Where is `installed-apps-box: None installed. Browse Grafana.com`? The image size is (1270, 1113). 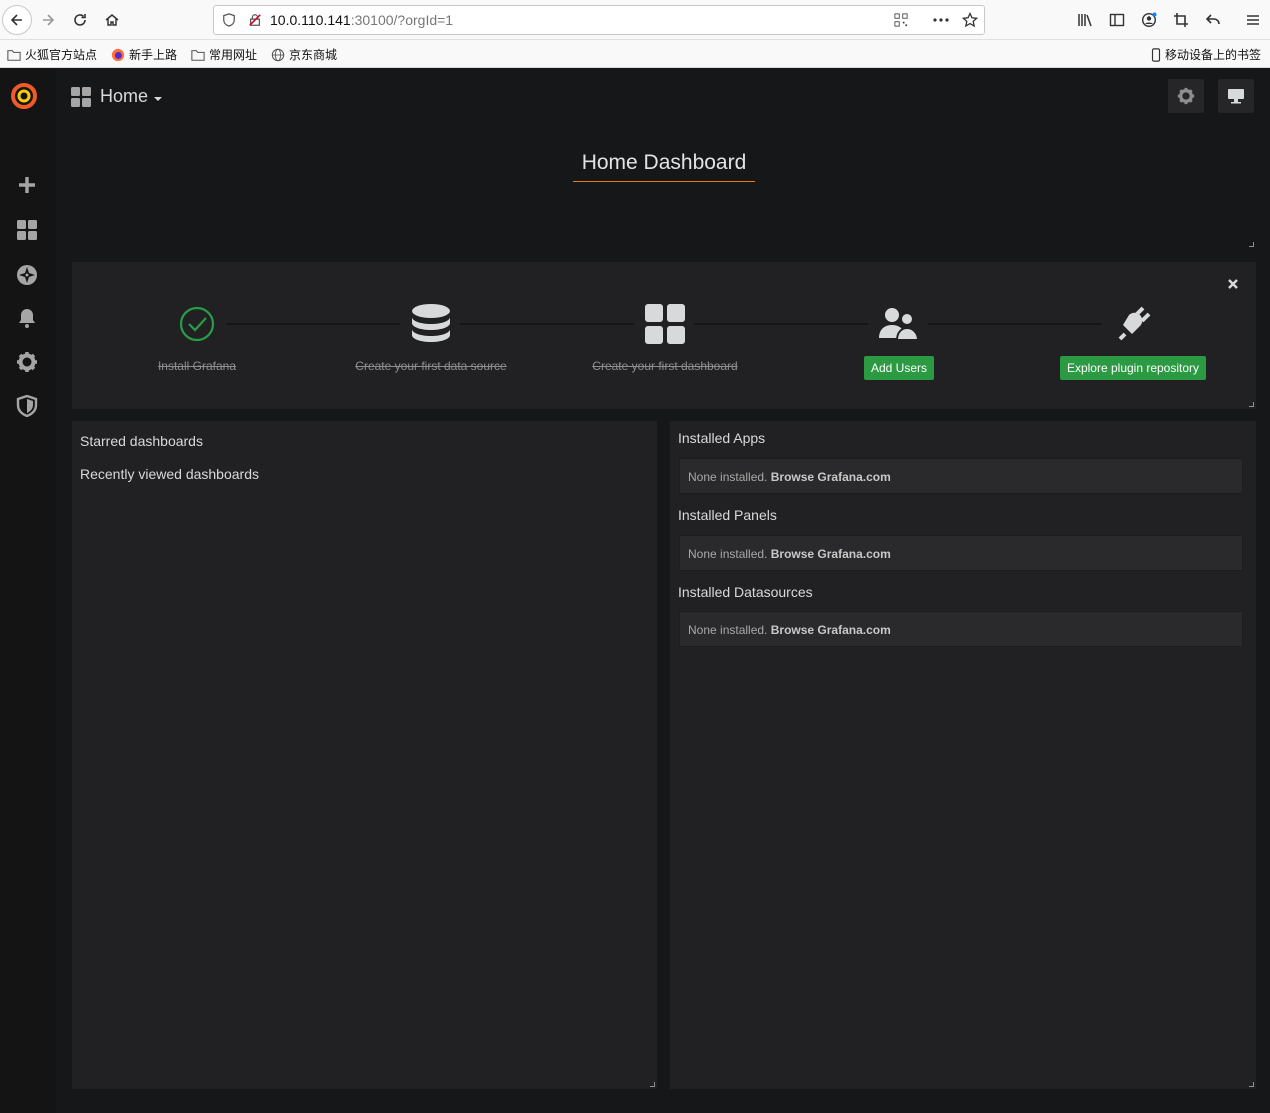 installed-apps-box: None installed. Browse Grafana.com is located at coordinates (961, 476).